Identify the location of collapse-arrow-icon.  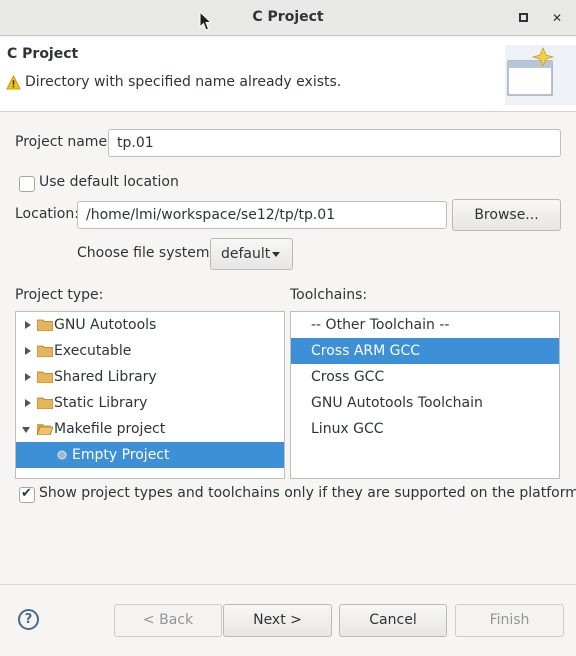
(26, 430).